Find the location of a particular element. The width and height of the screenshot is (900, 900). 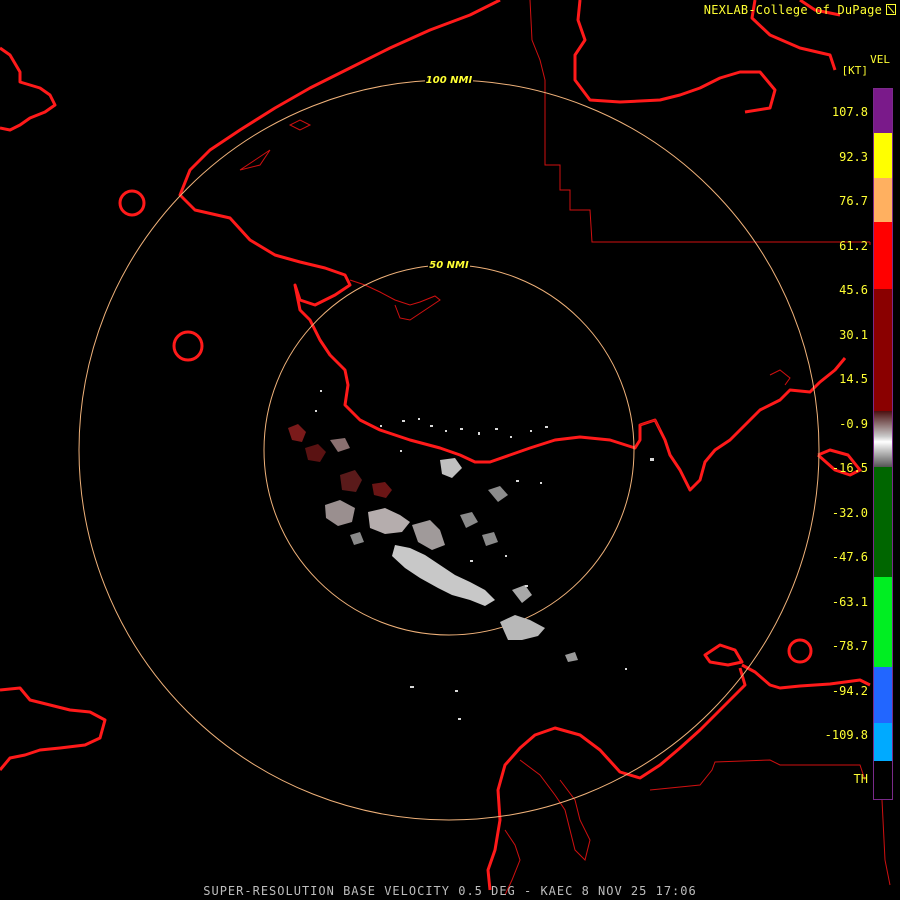

credit-text: NEXLAB-College of DuPage is located at coordinates (792, 10).